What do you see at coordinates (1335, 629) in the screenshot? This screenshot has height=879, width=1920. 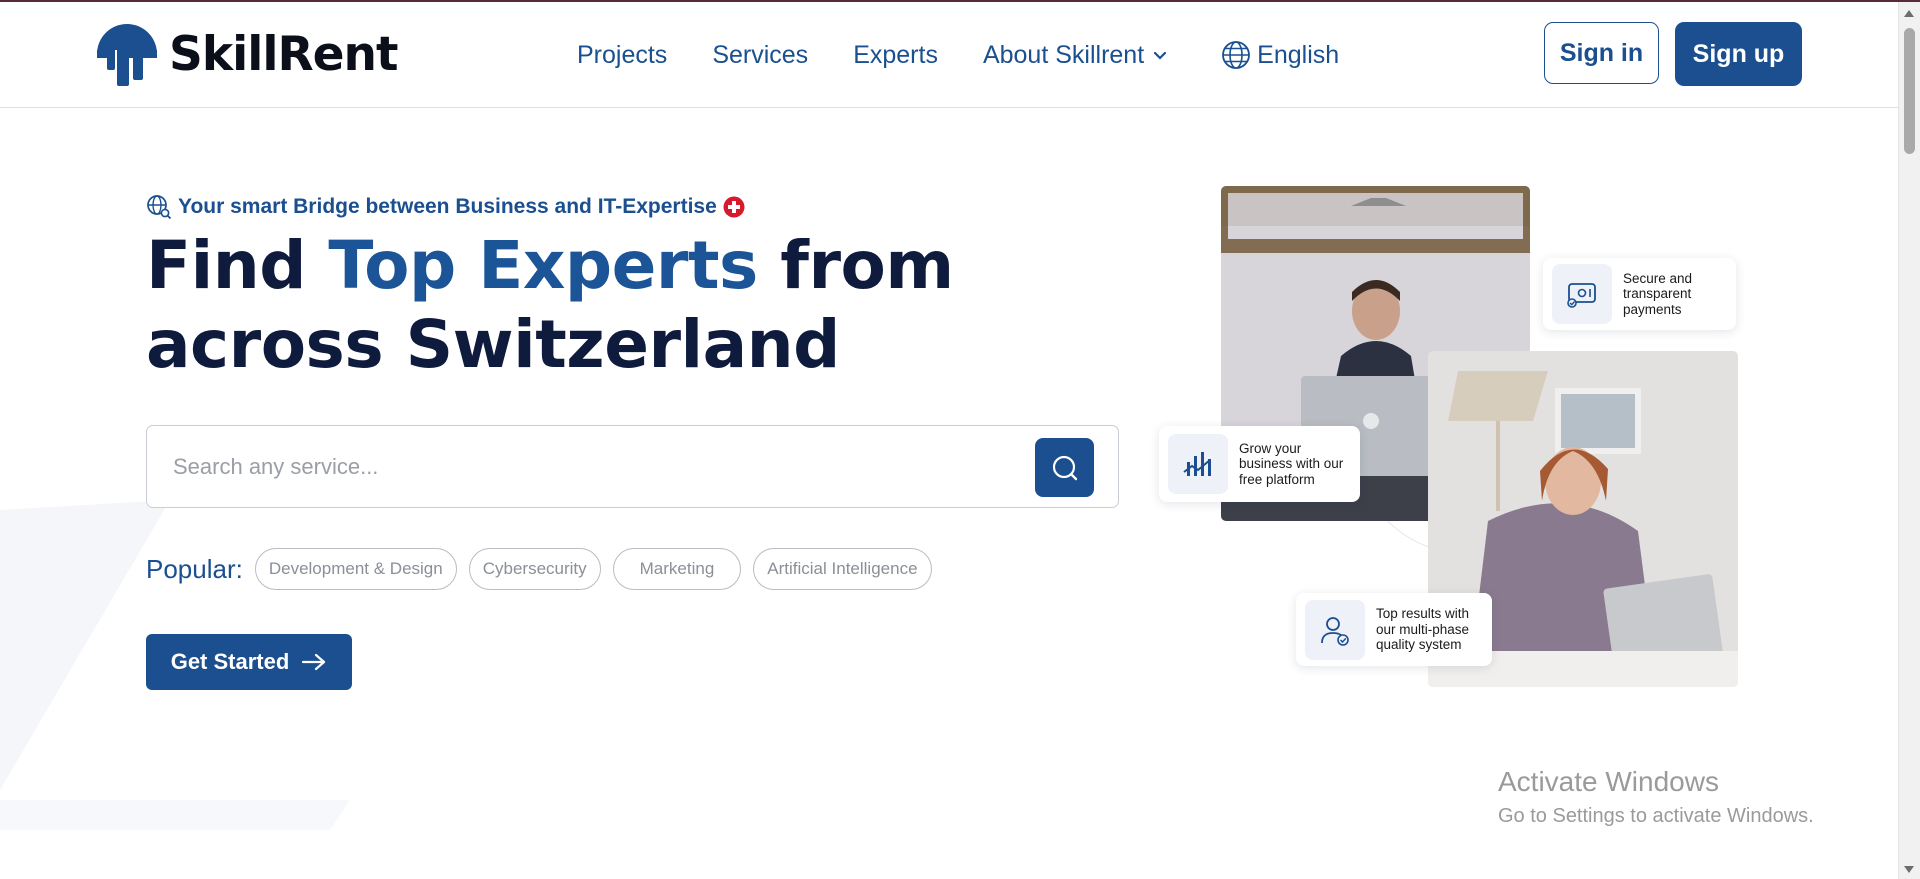 I see `verified-user-icon` at bounding box center [1335, 629].